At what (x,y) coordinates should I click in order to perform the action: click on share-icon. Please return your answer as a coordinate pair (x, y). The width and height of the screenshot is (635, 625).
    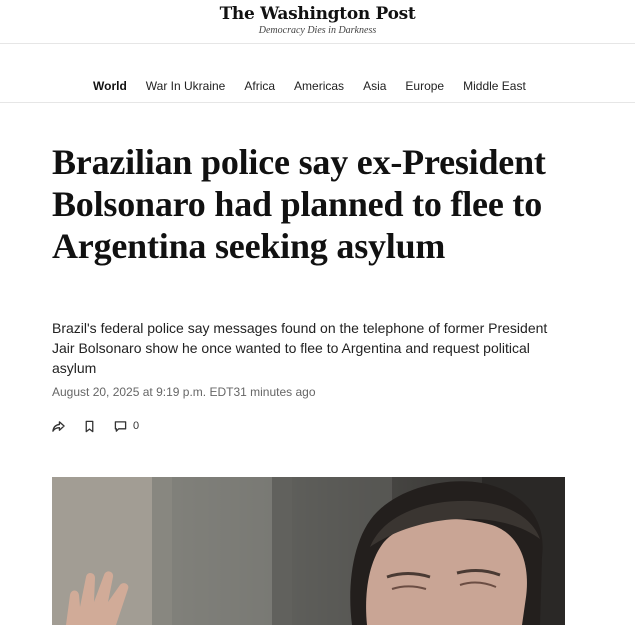
    Looking at the image, I should click on (58, 426).